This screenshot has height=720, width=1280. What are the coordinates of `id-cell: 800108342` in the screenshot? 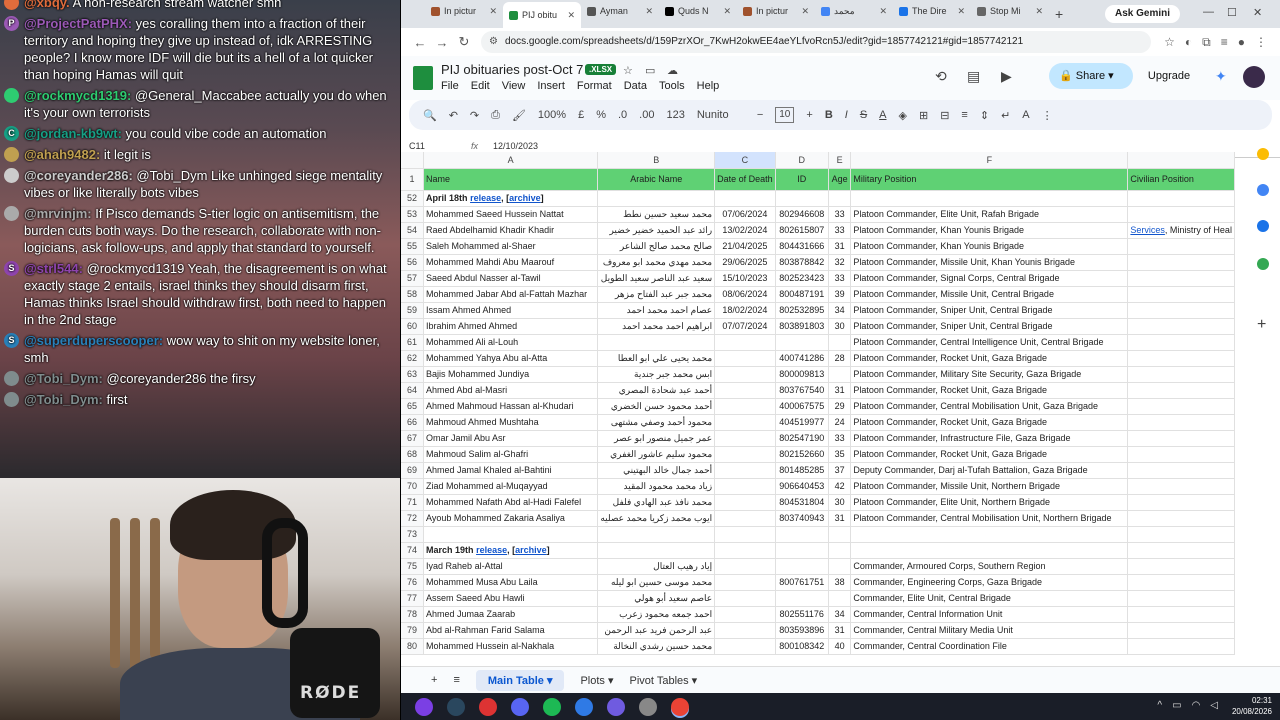 It's located at (802, 646).